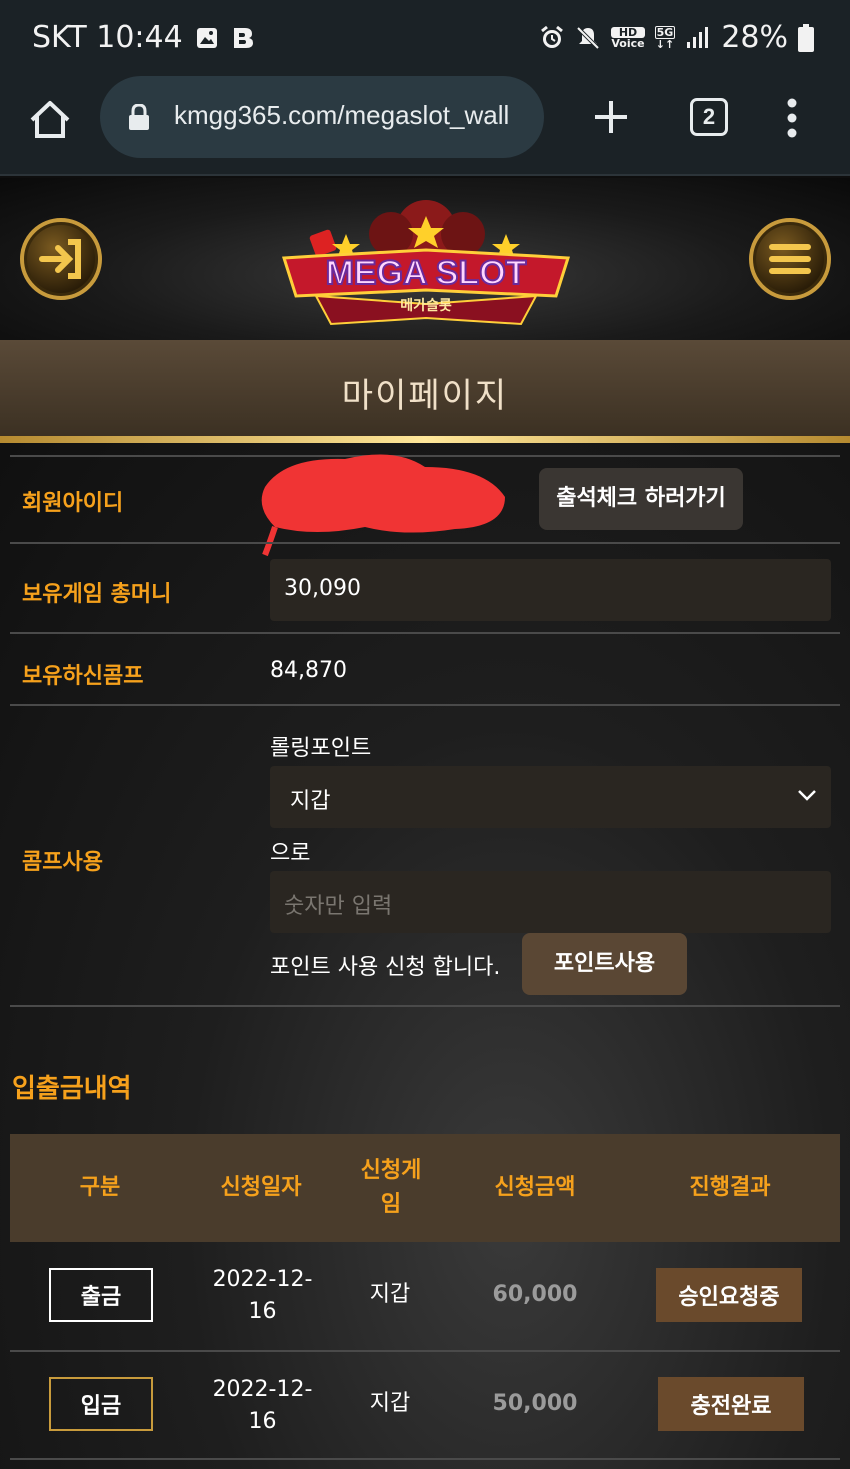 The height and width of the screenshot is (1469, 850). I want to click on carrier-time: SKT 10:44, so click(107, 37).